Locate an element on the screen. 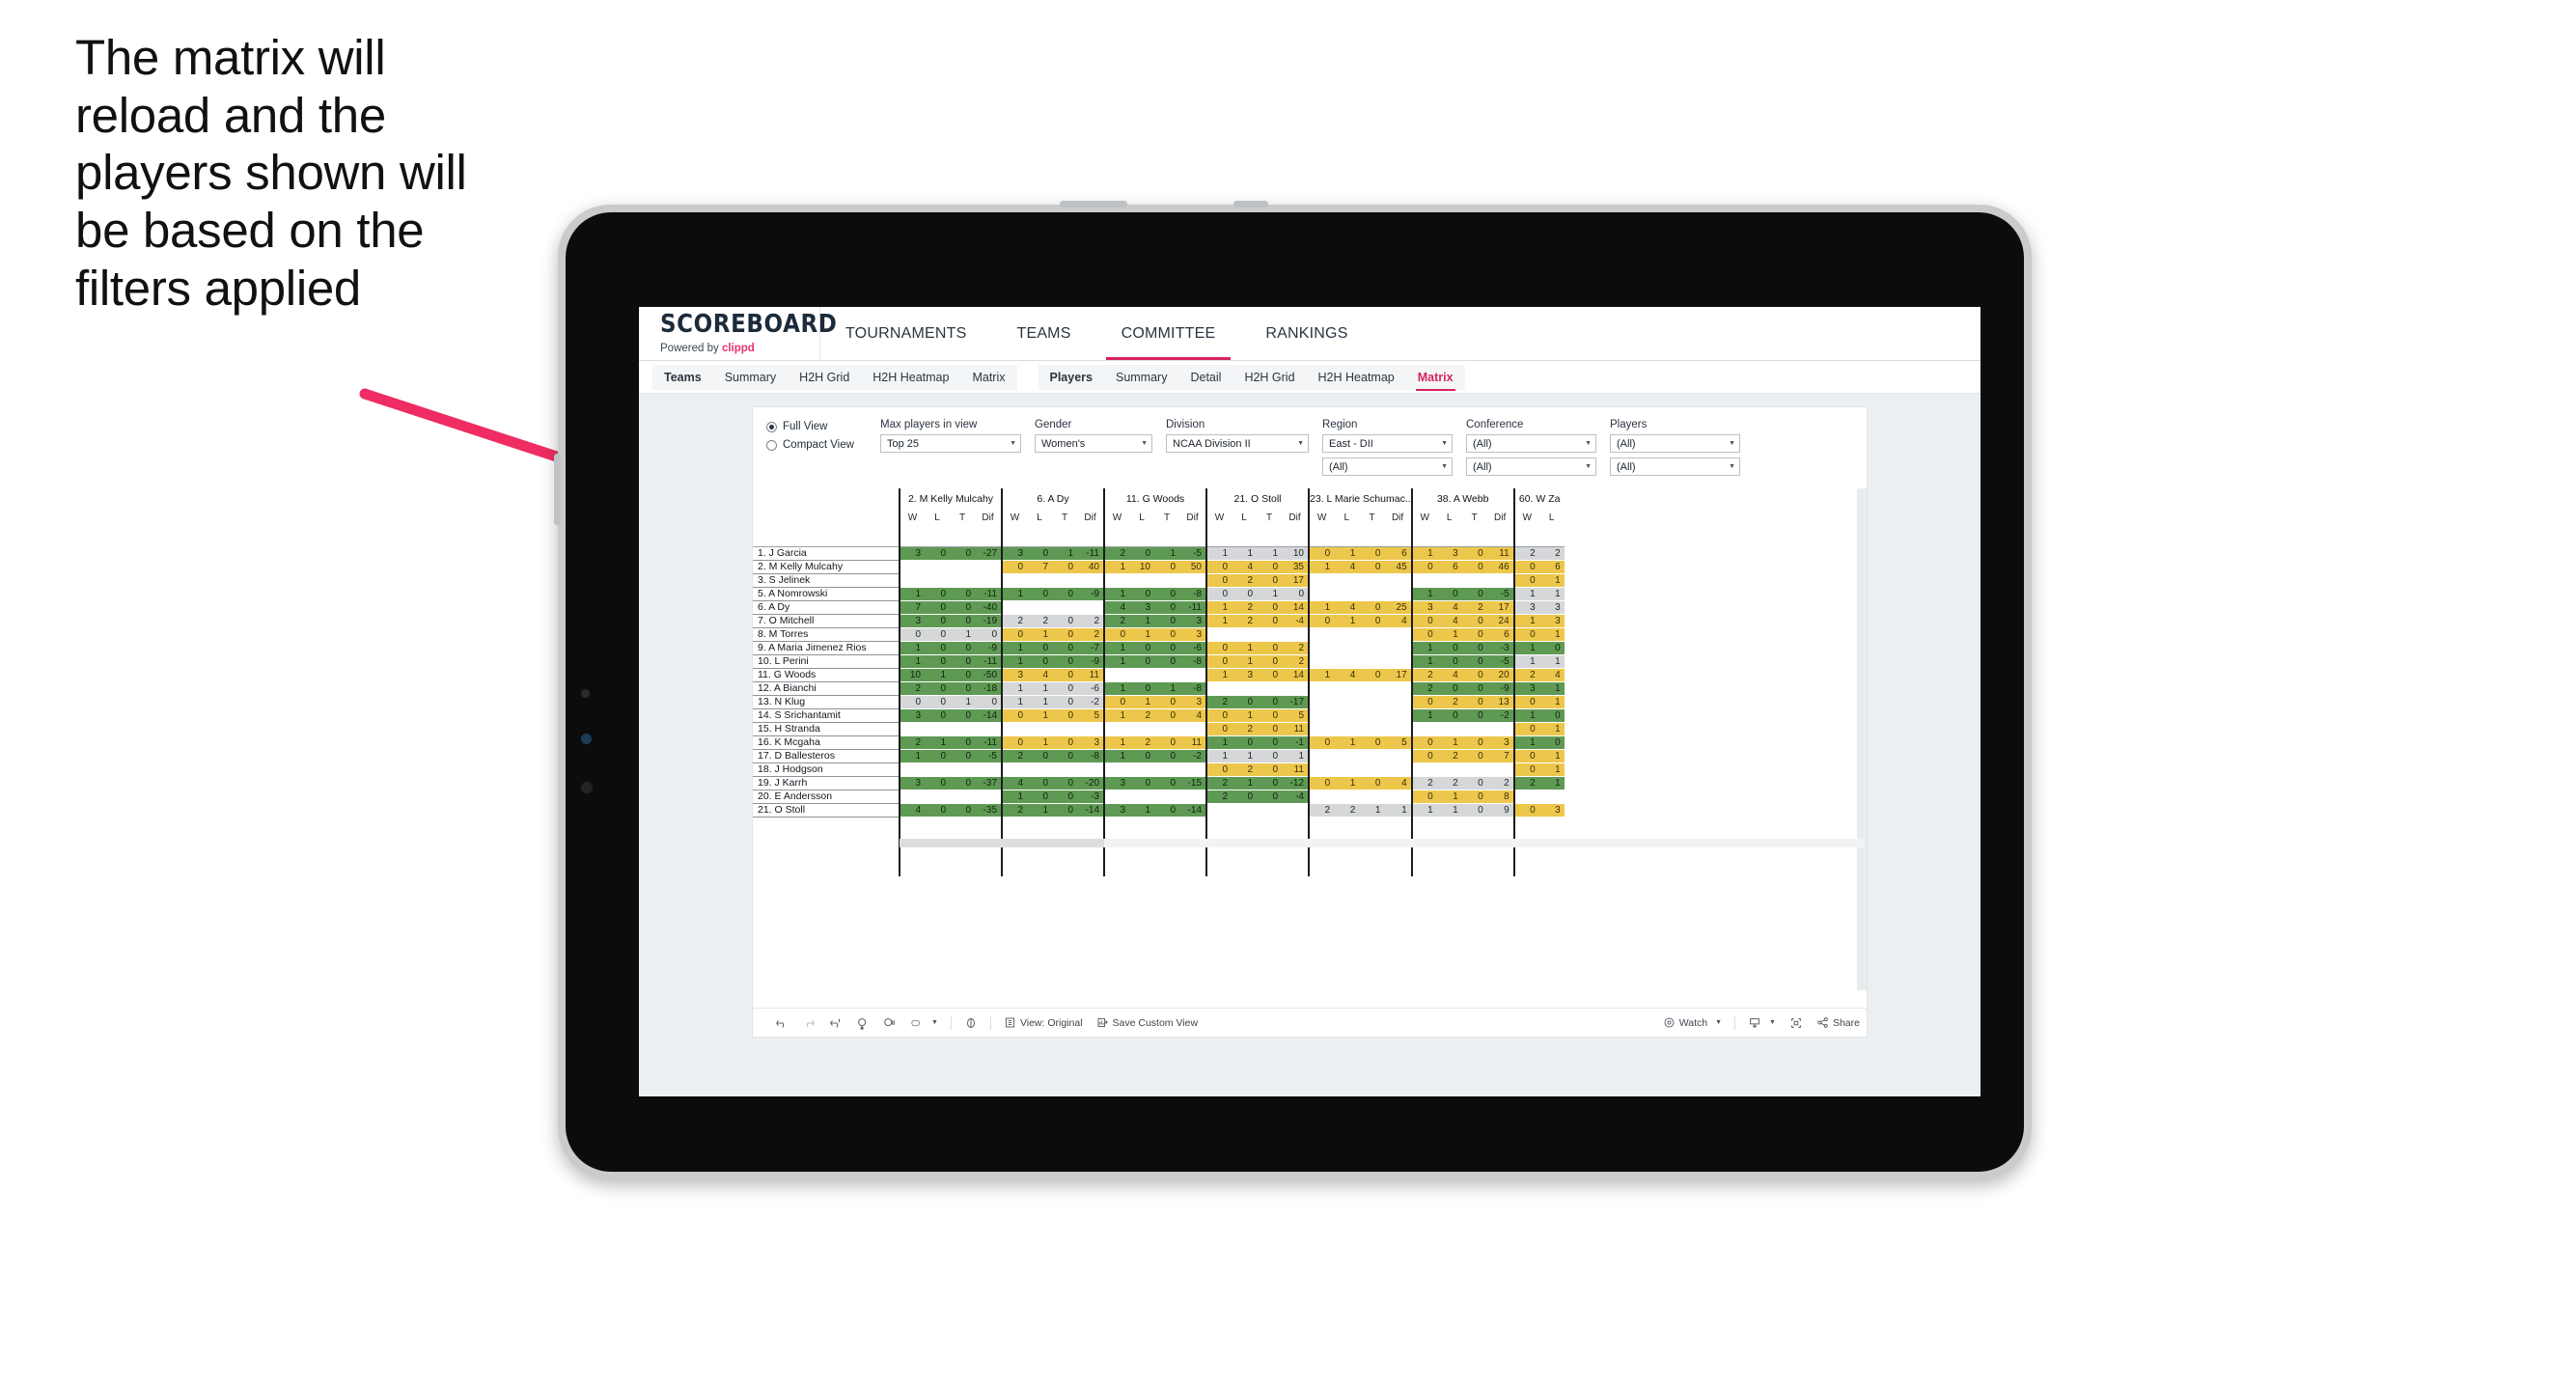 The width and height of the screenshot is (2576, 1386). subnav-players-summary: Summary is located at coordinates (1141, 377).